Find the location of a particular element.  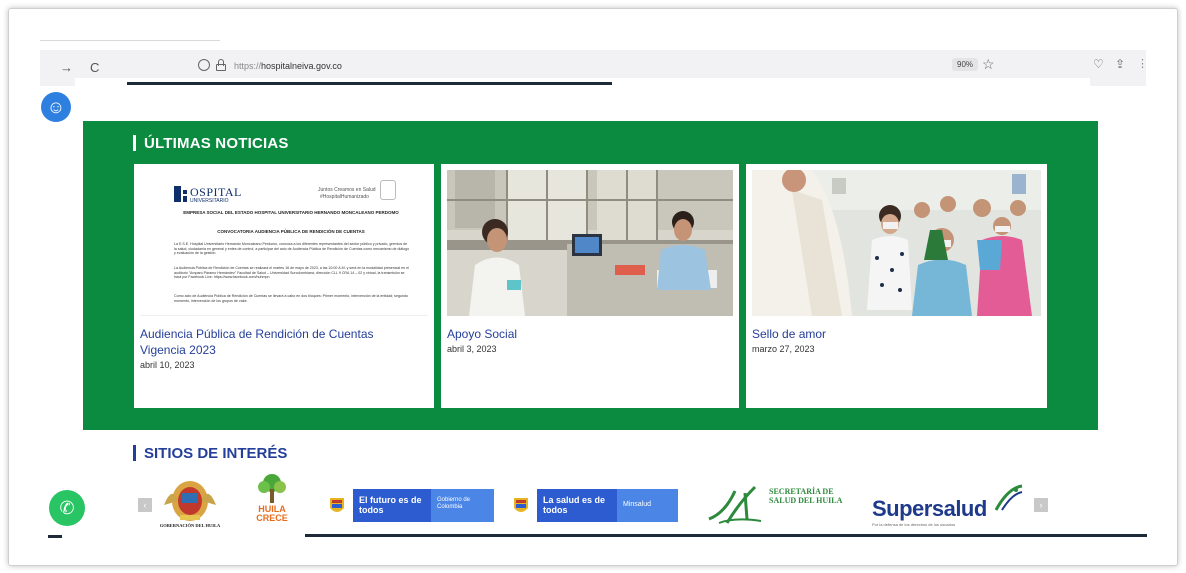

more-icon: ⋮ is located at coordinates (1142, 63).